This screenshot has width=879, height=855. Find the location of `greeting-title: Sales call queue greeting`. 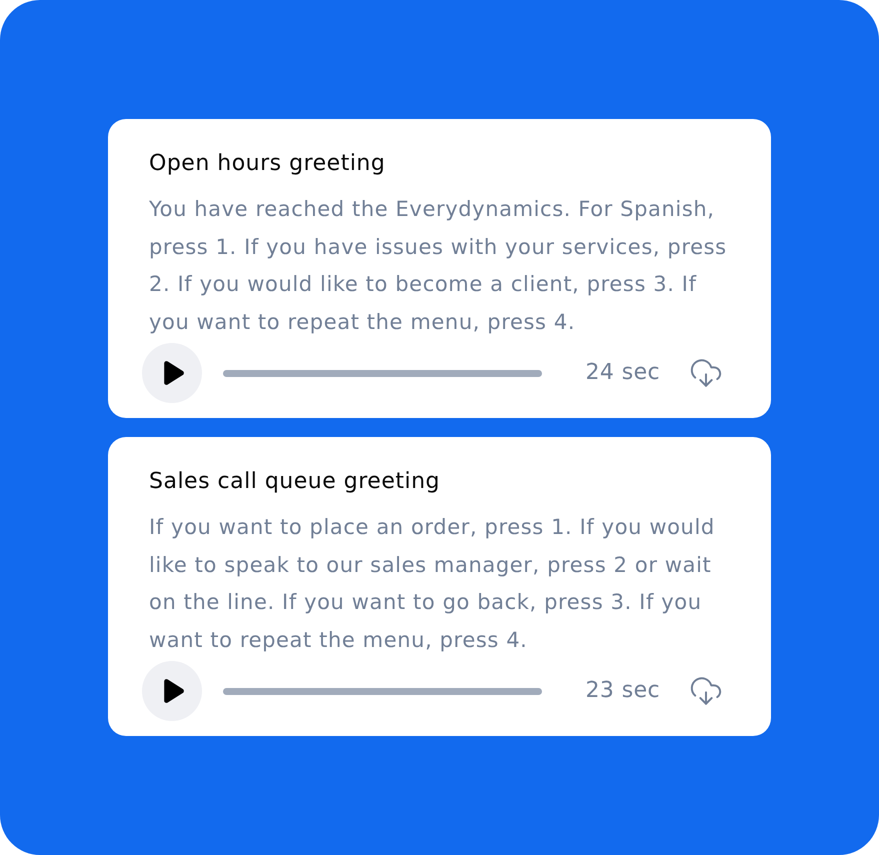

greeting-title: Sales call queue greeting is located at coordinates (295, 482).